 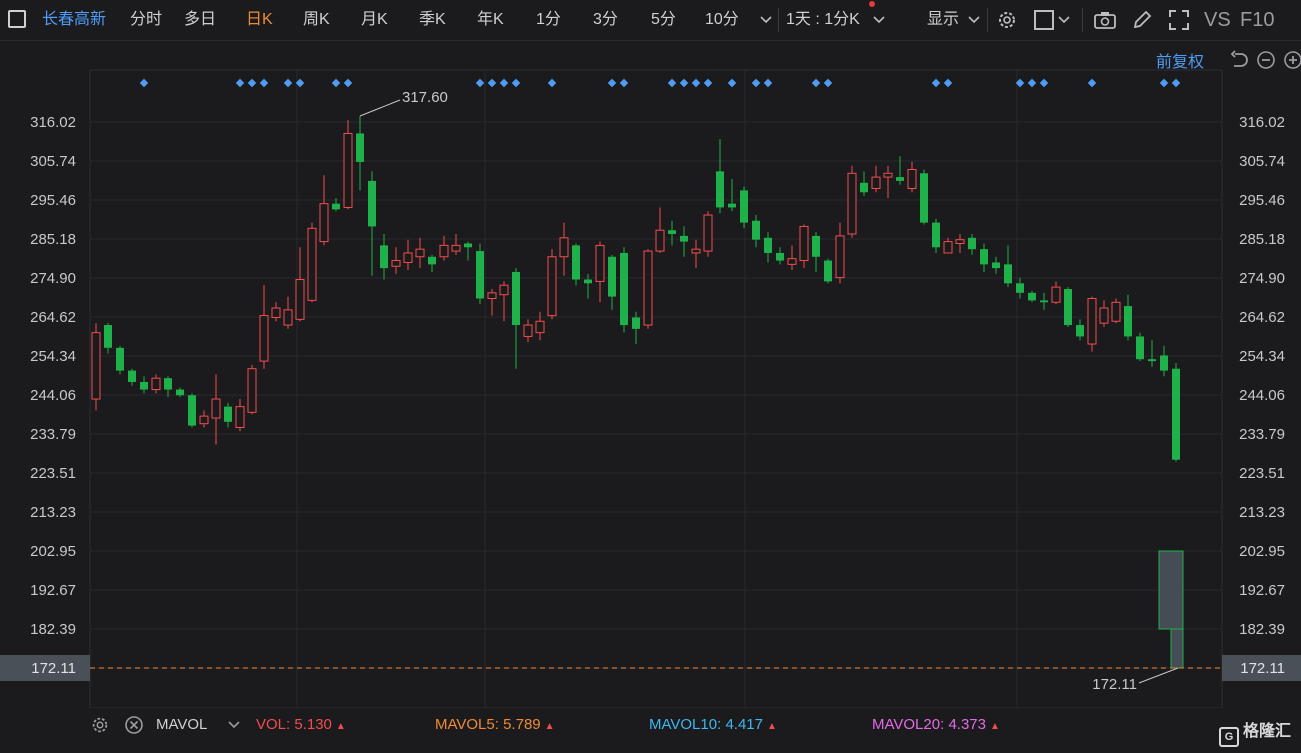 What do you see at coordinates (1217, 20) in the screenshot?
I see `vs-button: VS` at bounding box center [1217, 20].